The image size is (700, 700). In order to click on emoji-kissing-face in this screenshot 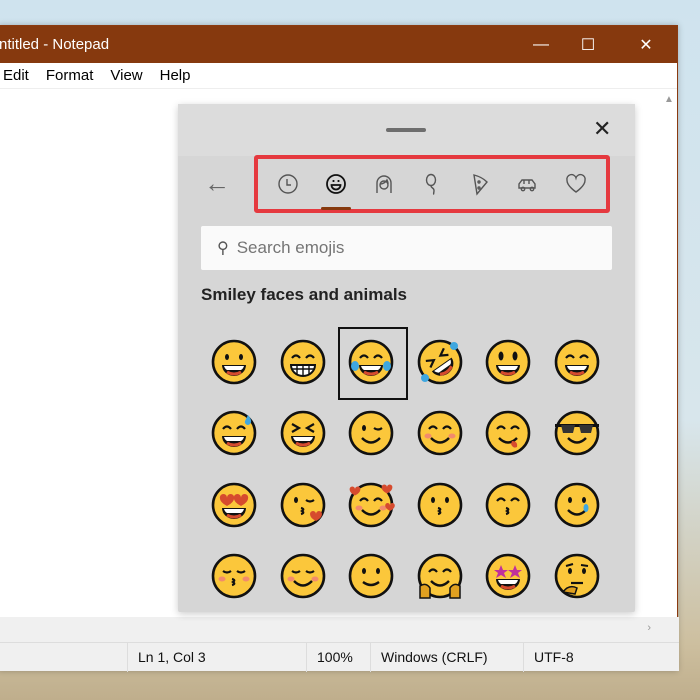, I will do `click(440, 505)`.